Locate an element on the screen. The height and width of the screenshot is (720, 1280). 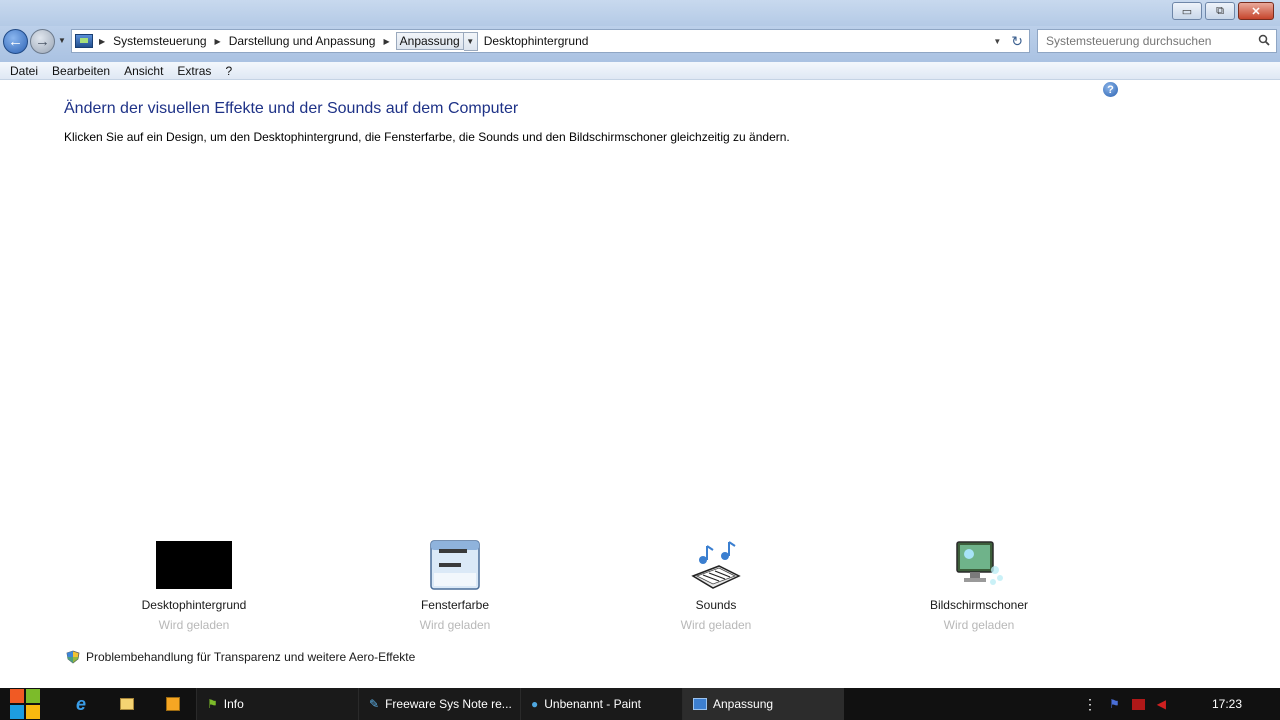
back-button: ← is located at coordinates (15, 41).